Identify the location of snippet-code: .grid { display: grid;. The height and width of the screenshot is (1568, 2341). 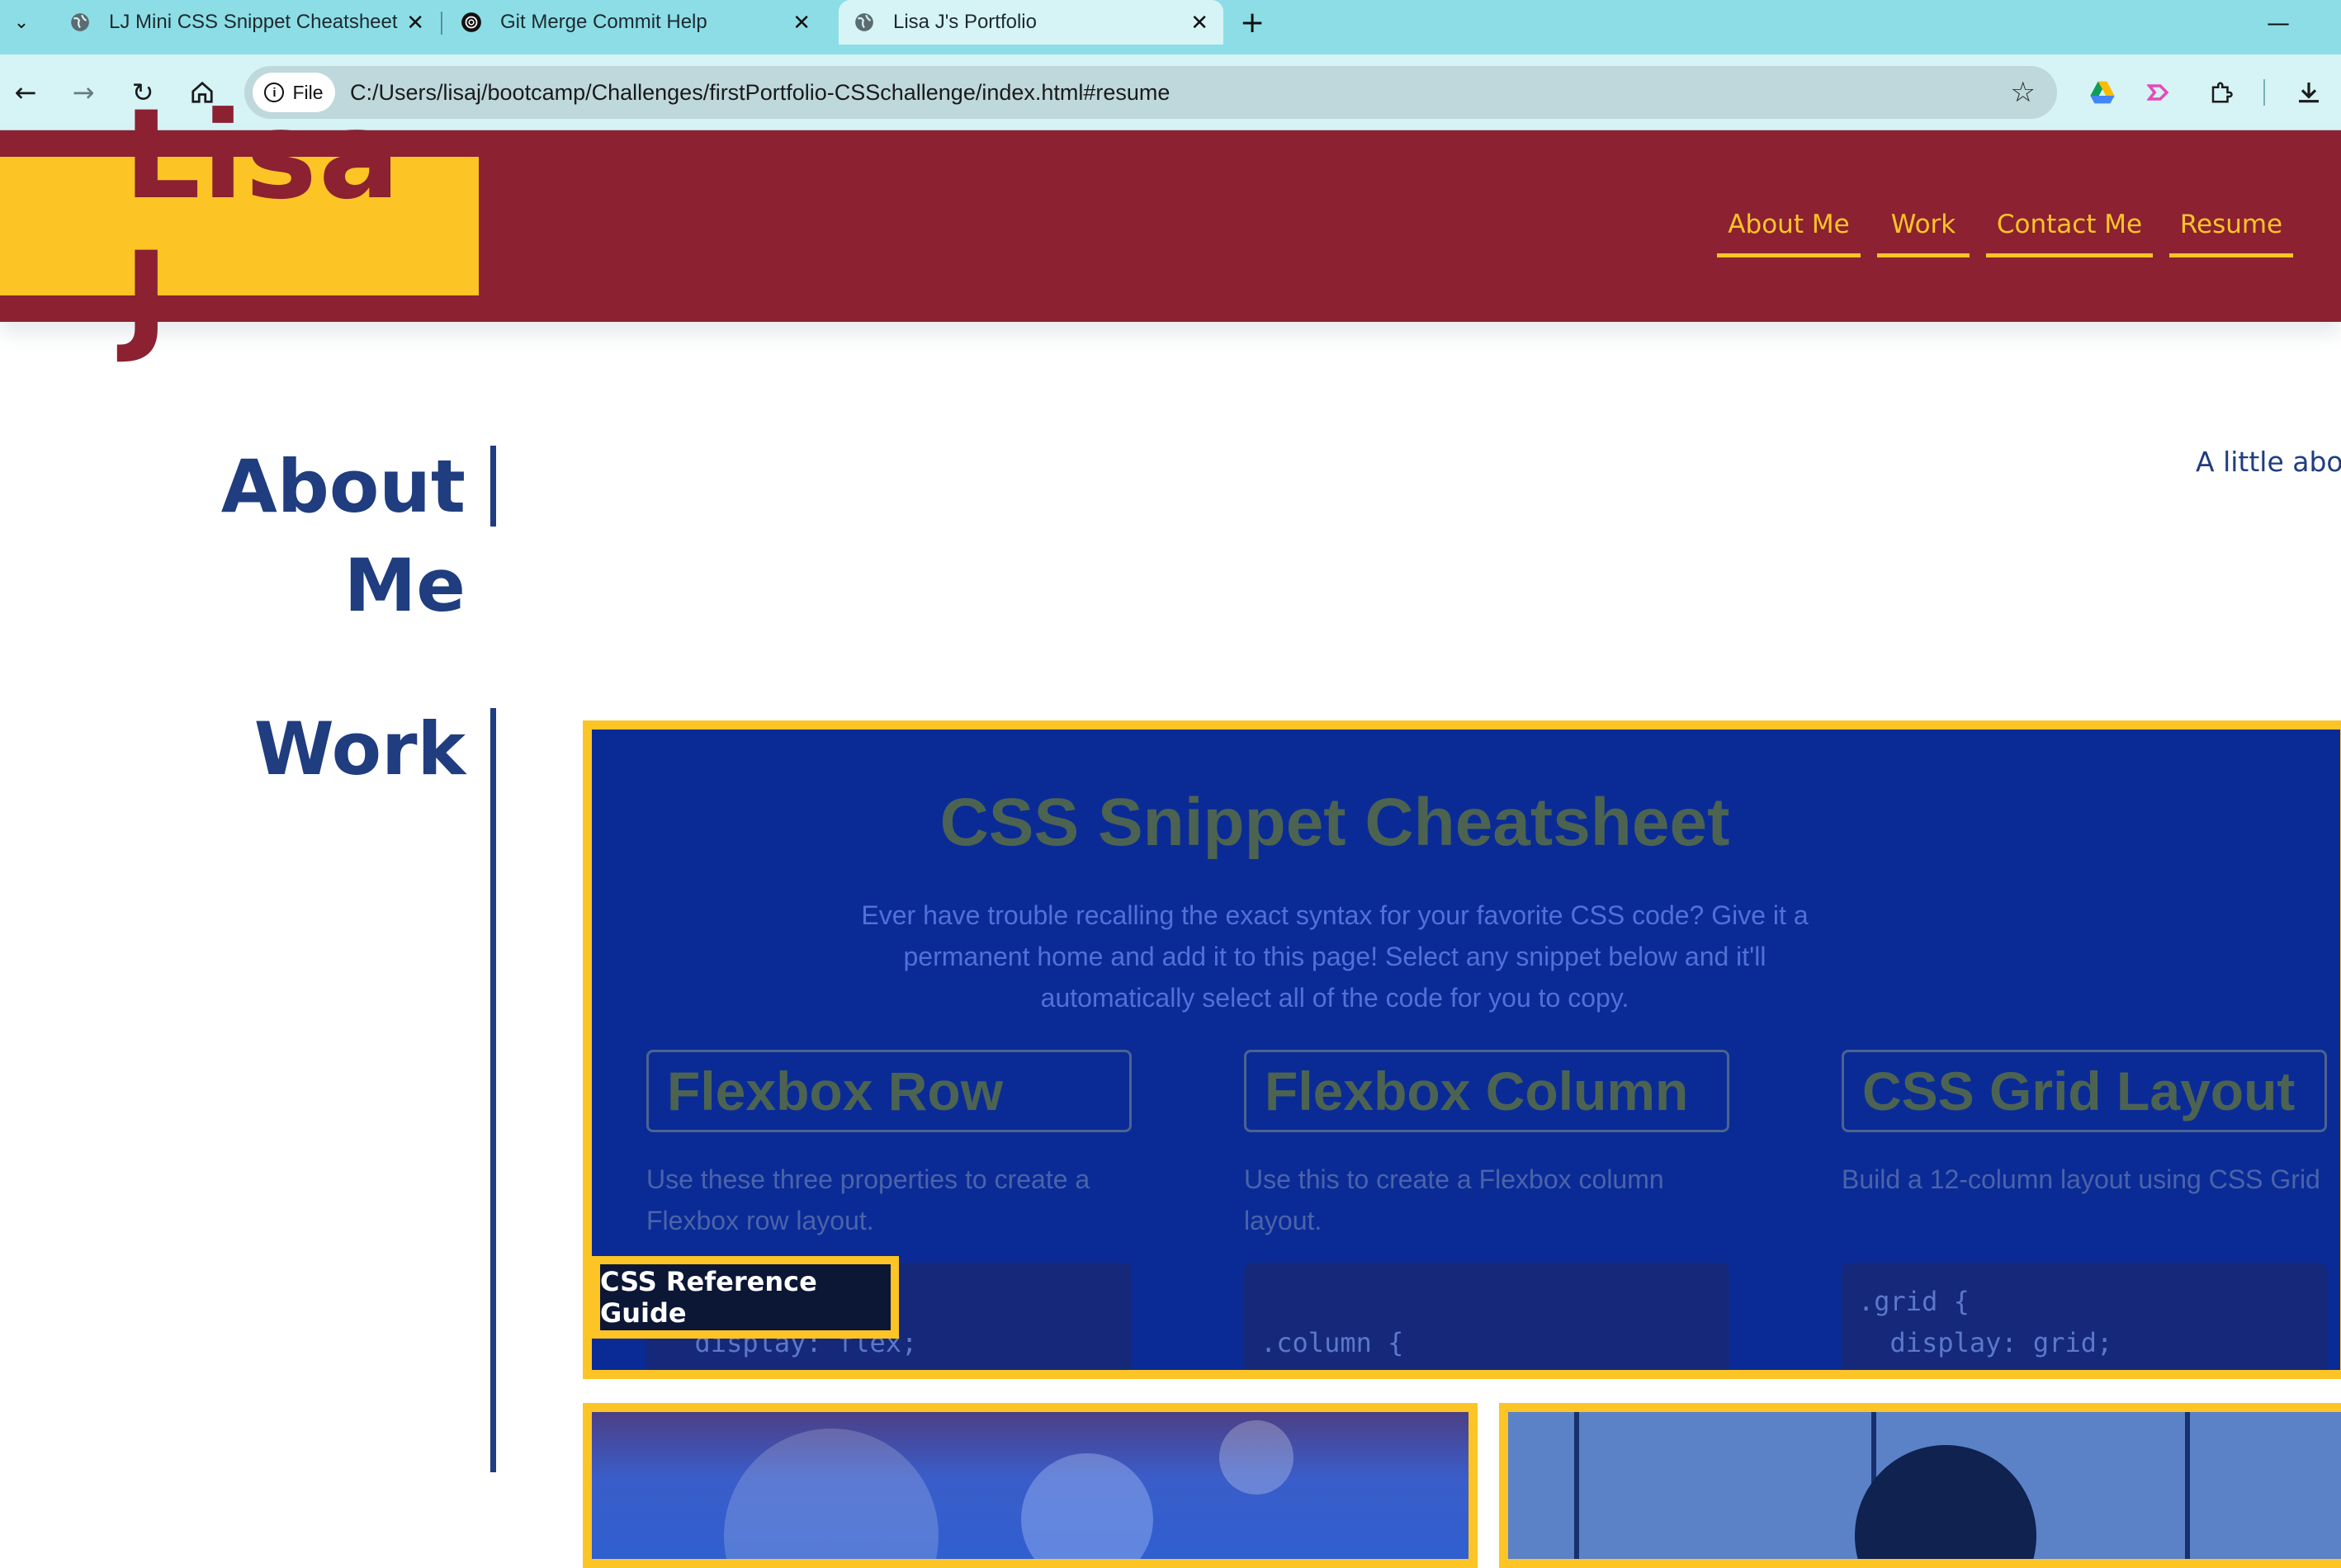
(2084, 1316).